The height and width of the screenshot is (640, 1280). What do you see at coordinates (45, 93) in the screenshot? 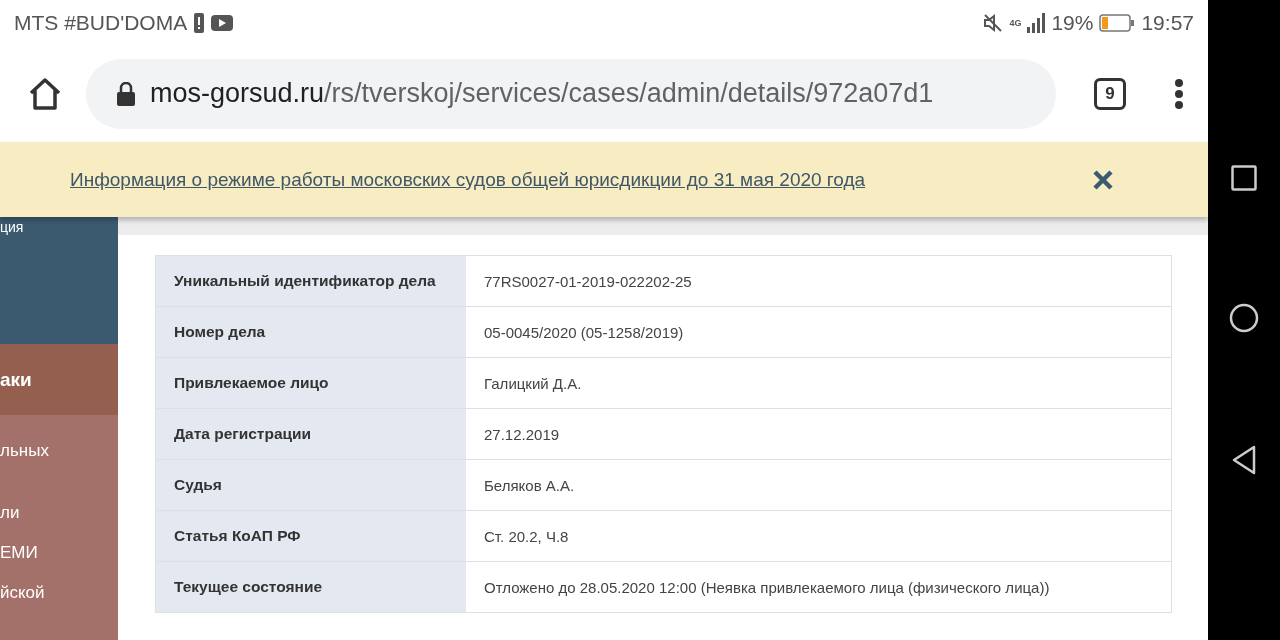
I see `home-icon` at bounding box center [45, 93].